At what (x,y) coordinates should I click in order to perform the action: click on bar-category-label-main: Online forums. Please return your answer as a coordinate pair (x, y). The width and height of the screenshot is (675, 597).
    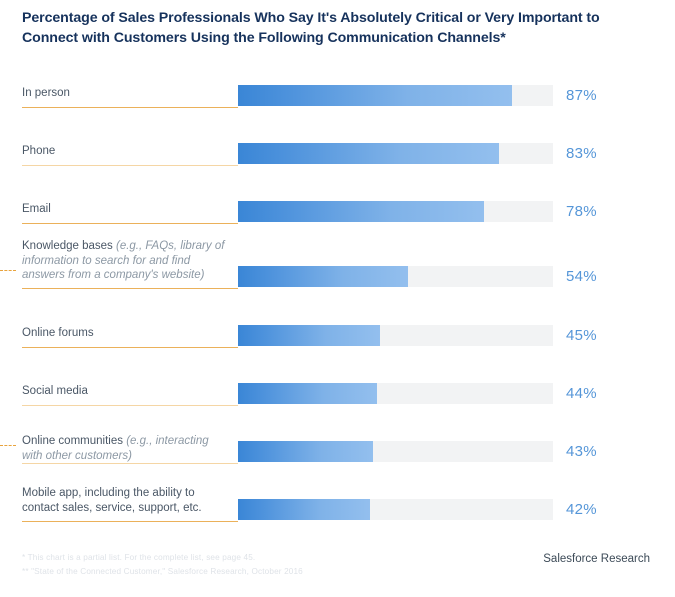
    Looking at the image, I should click on (58, 333).